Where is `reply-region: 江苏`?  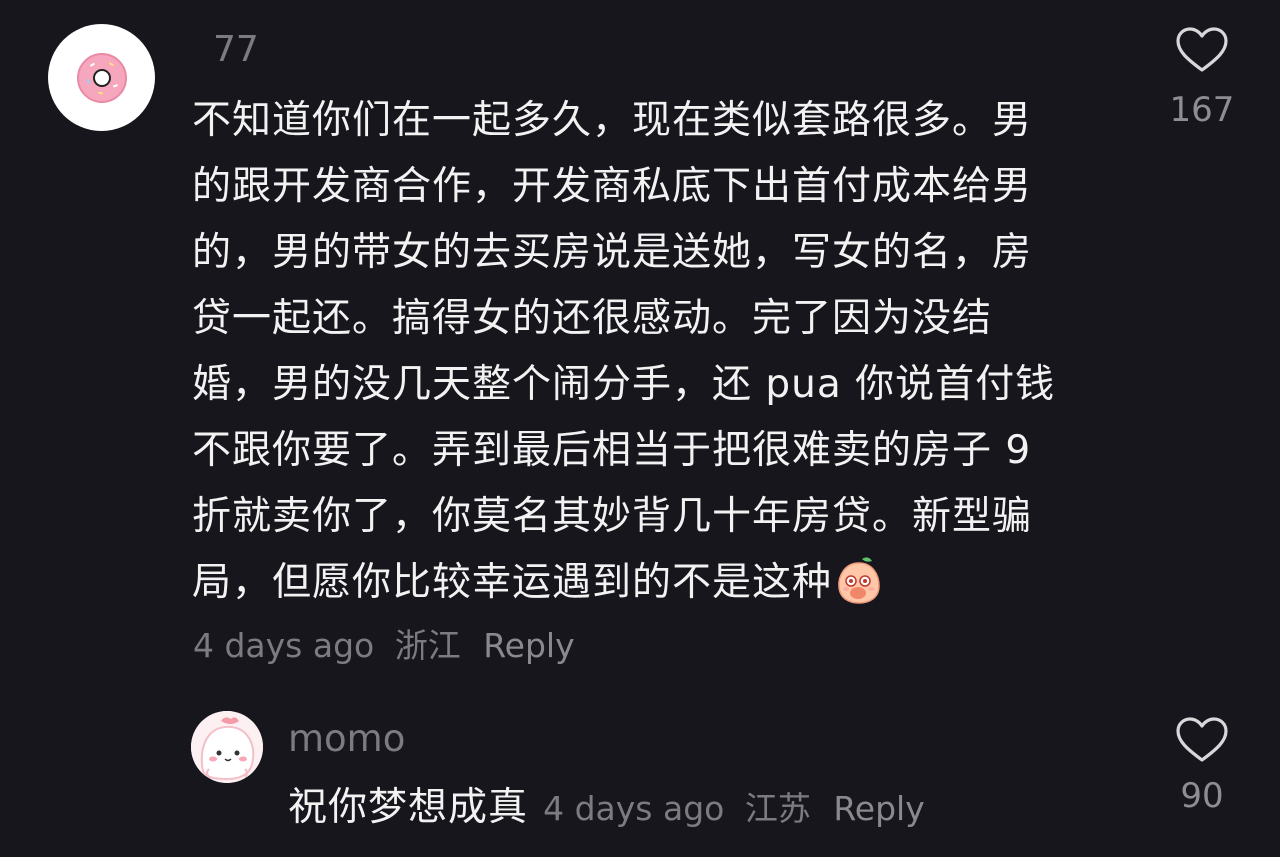 reply-region: 江苏 is located at coordinates (777, 808).